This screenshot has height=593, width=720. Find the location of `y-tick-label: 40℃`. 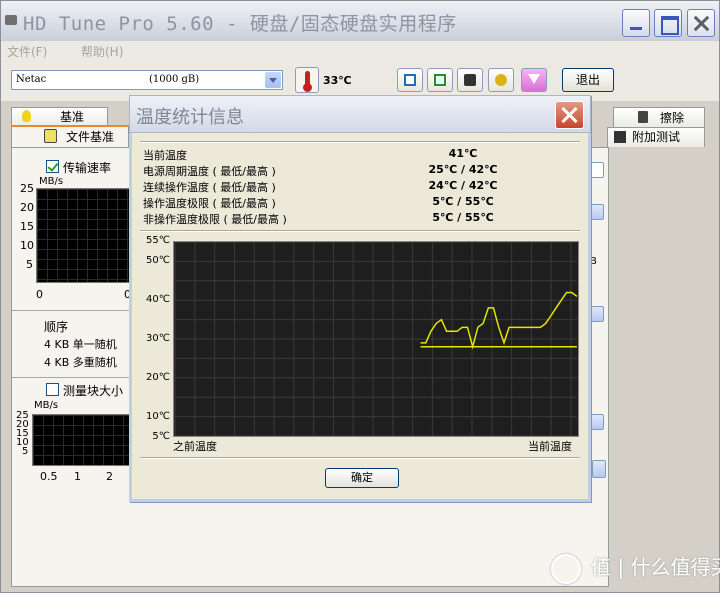

y-tick-label: 40℃ is located at coordinates (158, 299).